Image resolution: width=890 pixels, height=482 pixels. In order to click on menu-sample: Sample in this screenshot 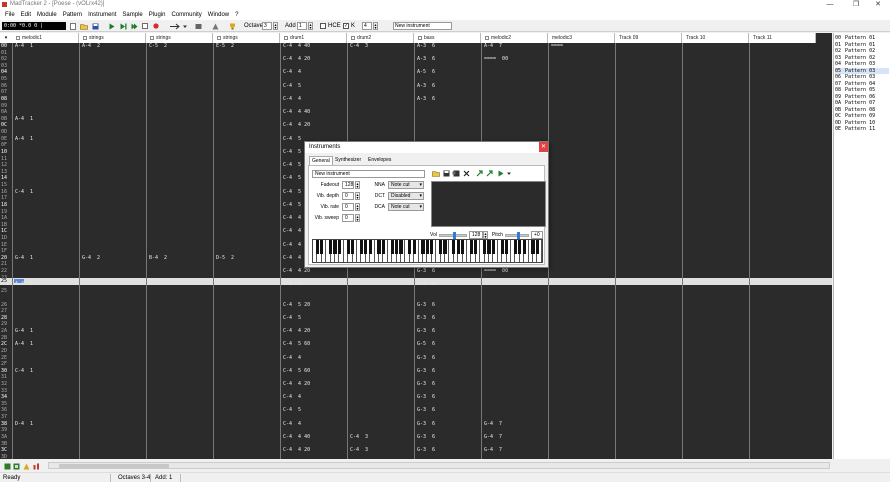, I will do `click(132, 15)`.